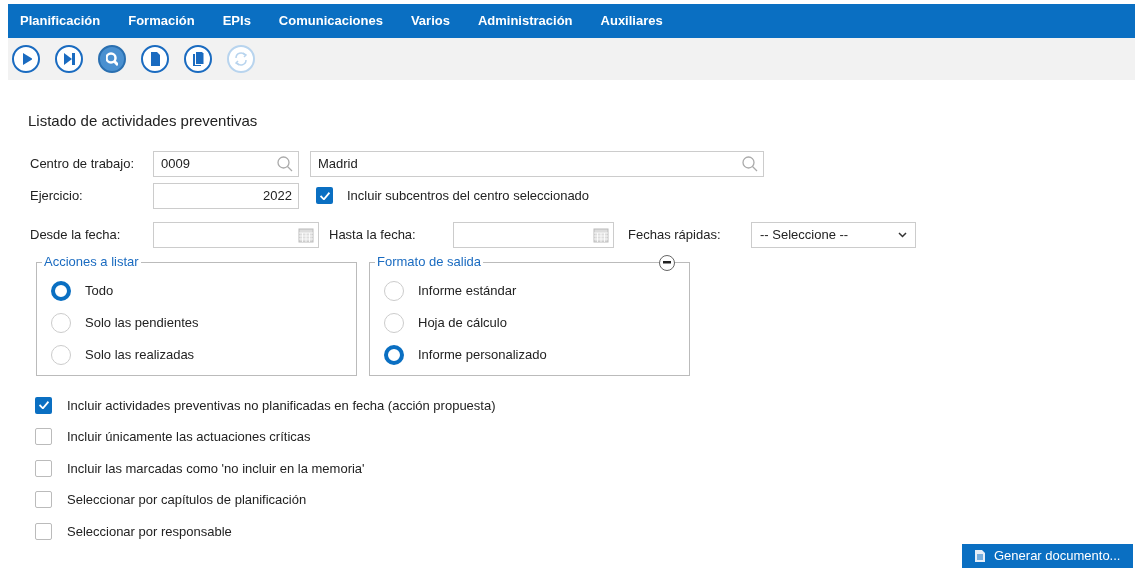 The height and width of the screenshot is (568, 1135). Describe the element at coordinates (99, 290) in the screenshot. I see `radio-label: Todo` at that location.